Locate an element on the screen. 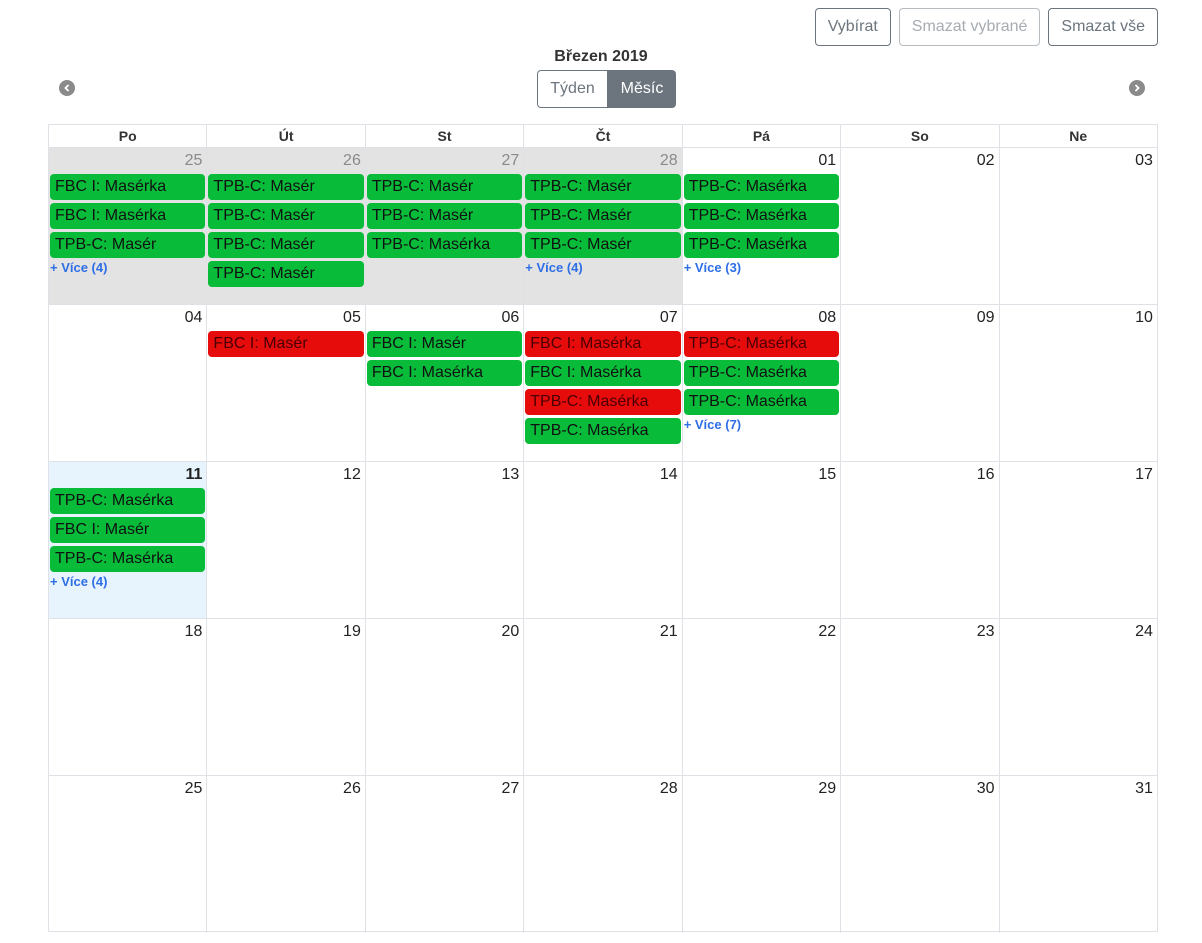  day-cell: 12 is located at coordinates (286, 540).